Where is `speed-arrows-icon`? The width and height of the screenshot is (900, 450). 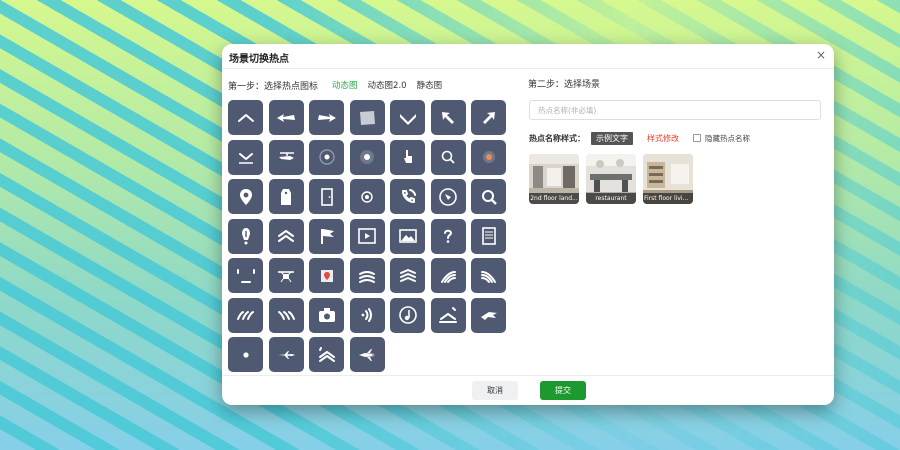
speed-arrows-icon is located at coordinates (245, 315).